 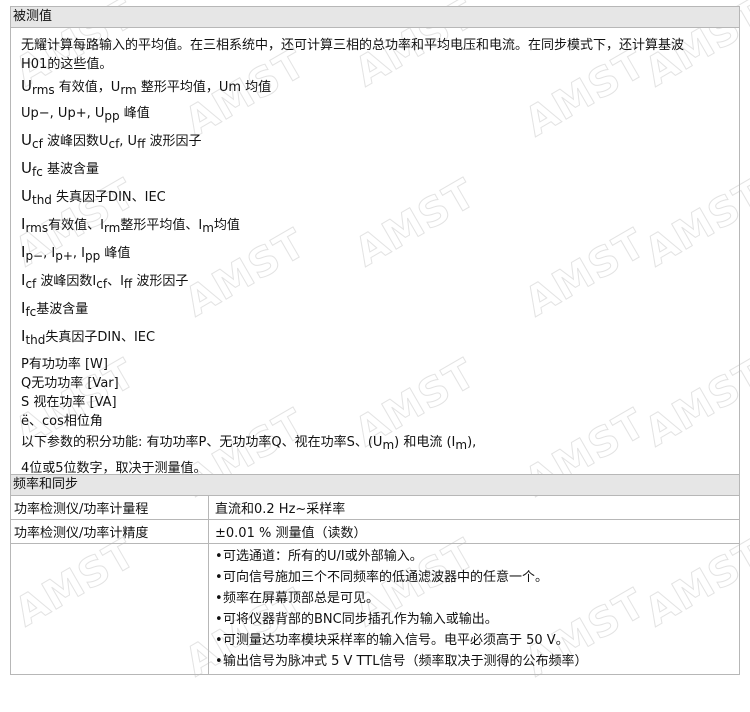 I want to click on section-title: 被测值, so click(x=375, y=17).